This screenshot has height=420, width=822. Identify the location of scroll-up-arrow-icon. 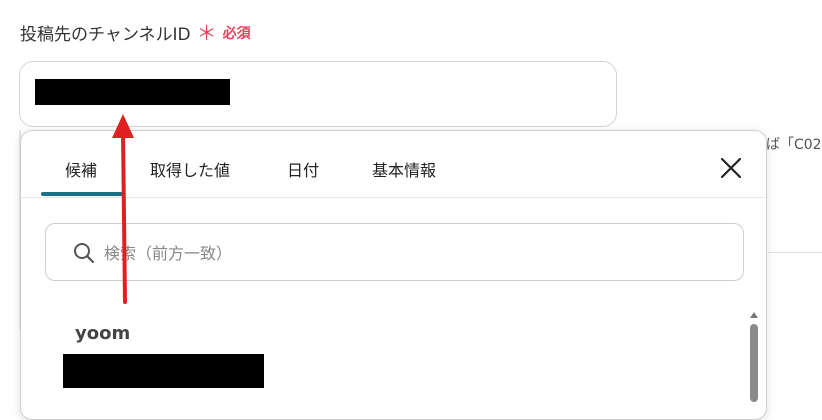
(754, 315).